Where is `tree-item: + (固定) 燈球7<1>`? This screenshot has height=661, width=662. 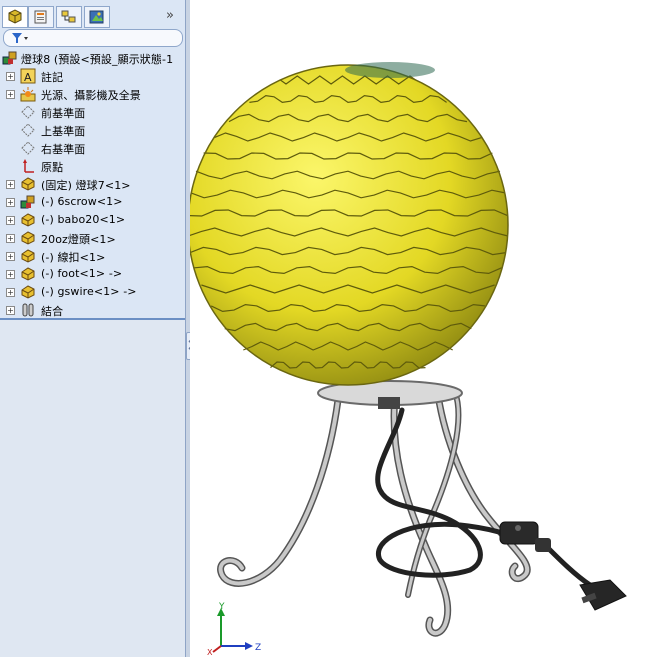
tree-item: + (固定) 燈球7<1> is located at coordinates (92, 184).